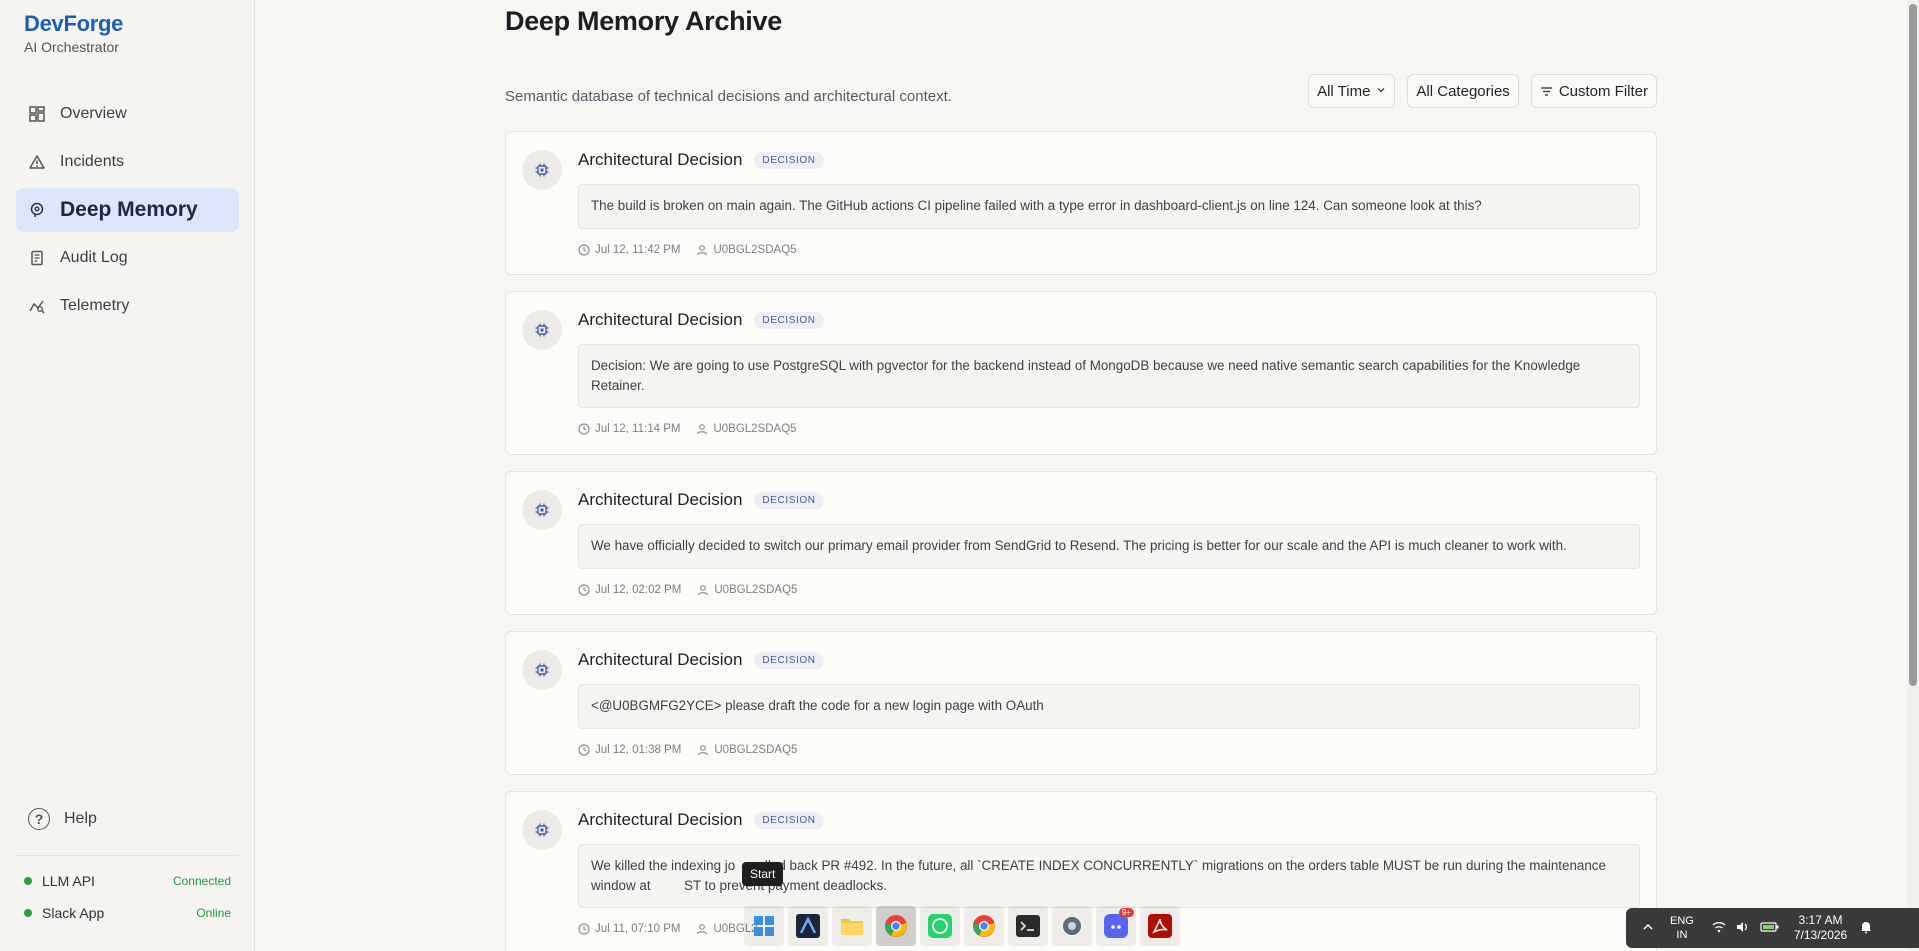 This screenshot has width=1919, height=951. I want to click on notification-icon, so click(1866, 928).